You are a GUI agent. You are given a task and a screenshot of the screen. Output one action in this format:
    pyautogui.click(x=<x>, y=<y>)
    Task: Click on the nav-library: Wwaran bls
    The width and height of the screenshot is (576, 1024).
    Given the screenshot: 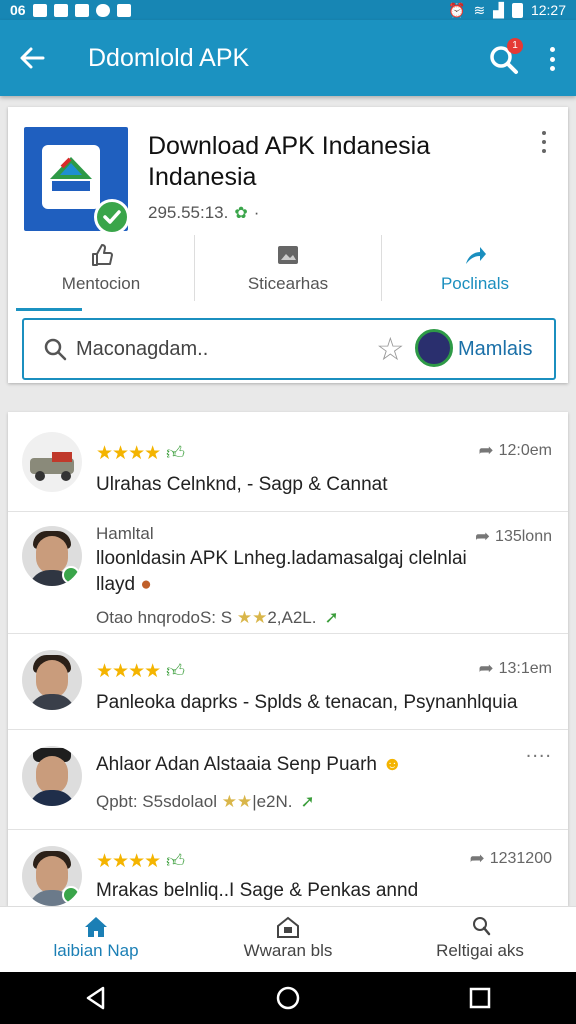 What is the action you would take?
    pyautogui.click(x=288, y=939)
    